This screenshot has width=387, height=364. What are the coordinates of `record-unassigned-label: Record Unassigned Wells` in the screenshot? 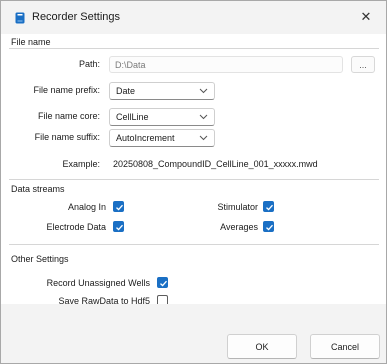 It's located at (98, 283).